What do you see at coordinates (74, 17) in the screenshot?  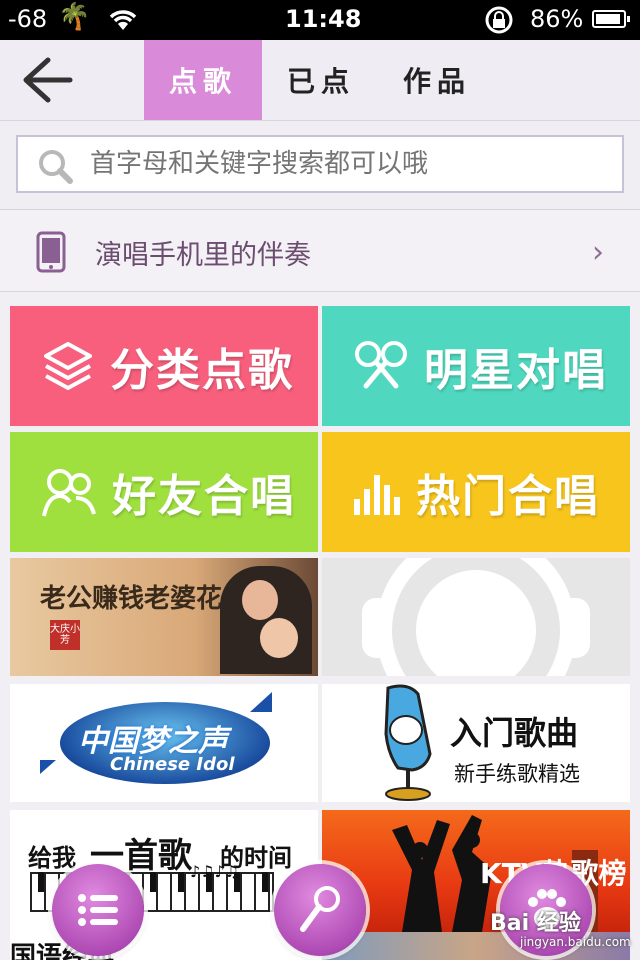 I see `carrier-palm-icon: 🌴` at bounding box center [74, 17].